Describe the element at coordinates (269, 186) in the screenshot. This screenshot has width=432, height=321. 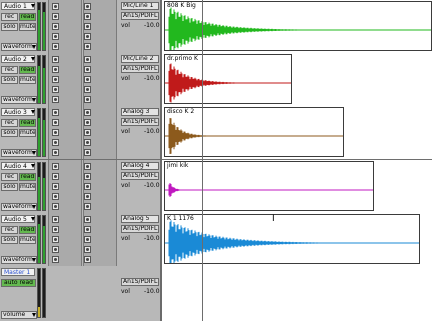
I see `audio-region: jimi kik` at that location.